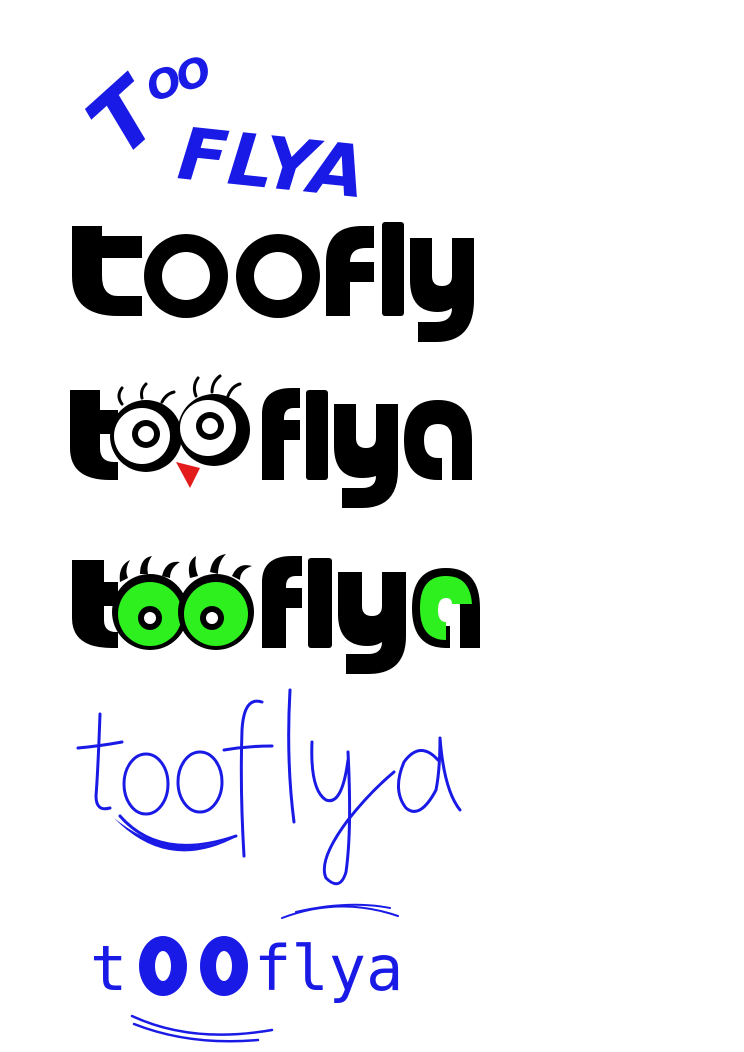  What do you see at coordinates (451, 276) in the screenshot?
I see `logo-geometric-tail` at bounding box center [451, 276].